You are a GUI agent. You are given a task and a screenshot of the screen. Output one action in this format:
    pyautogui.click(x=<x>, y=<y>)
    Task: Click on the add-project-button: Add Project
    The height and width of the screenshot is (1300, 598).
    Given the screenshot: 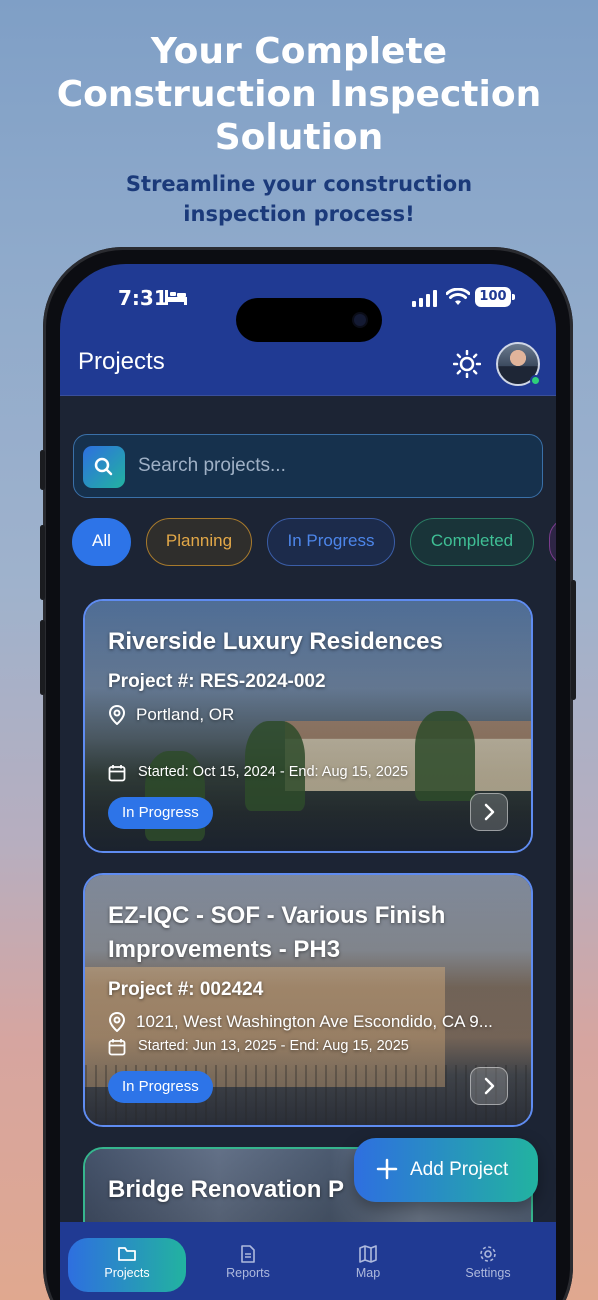 What is the action you would take?
    pyautogui.click(x=446, y=1170)
    